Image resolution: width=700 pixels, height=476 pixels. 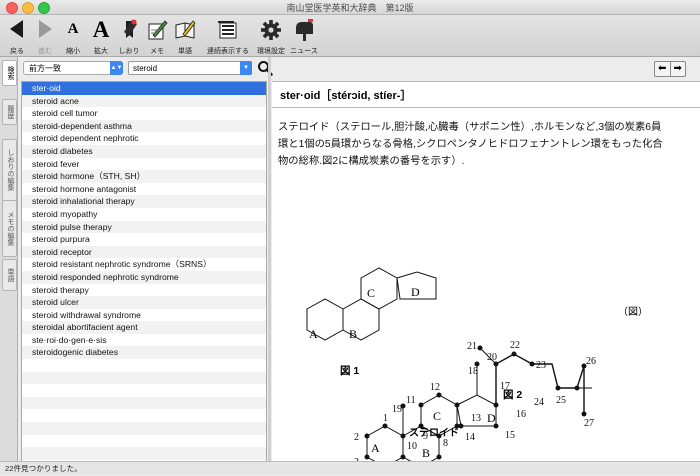 What do you see at coordinates (9, 170) in the screenshot?
I see `tab-edit-bookmarks: しおりの編集` at bounding box center [9, 170].